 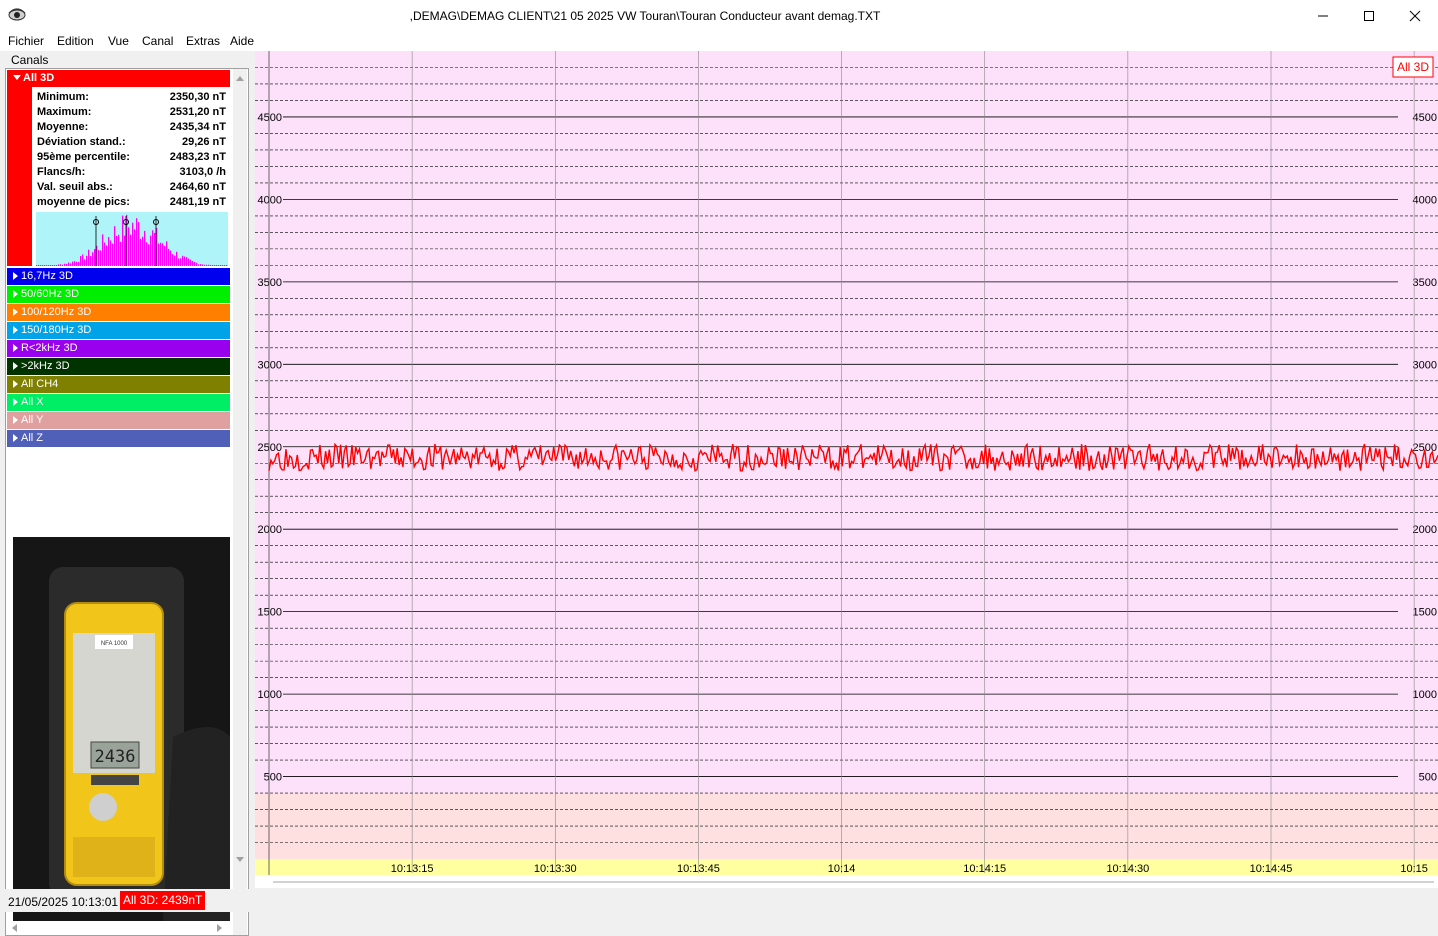 I want to click on y-tick-label-left: 4500, so click(x=270, y=118).